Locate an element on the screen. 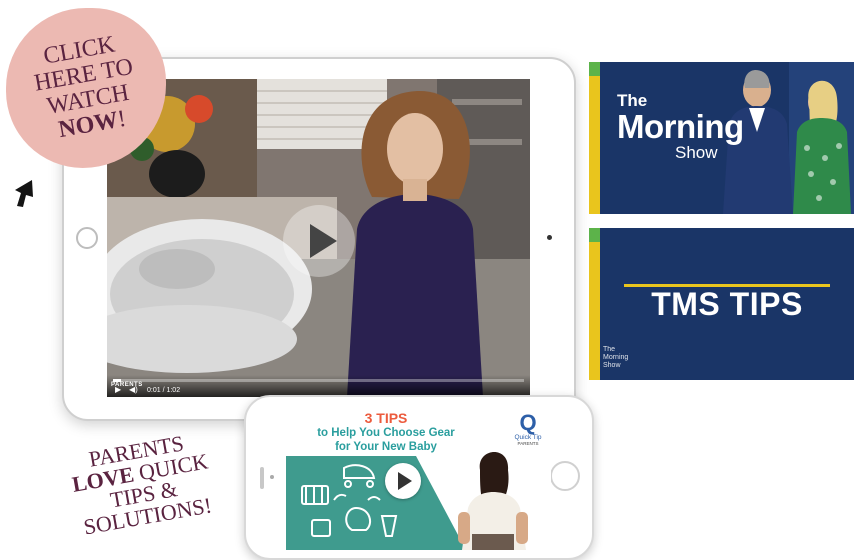  phone-camera is located at coordinates (272, 477).